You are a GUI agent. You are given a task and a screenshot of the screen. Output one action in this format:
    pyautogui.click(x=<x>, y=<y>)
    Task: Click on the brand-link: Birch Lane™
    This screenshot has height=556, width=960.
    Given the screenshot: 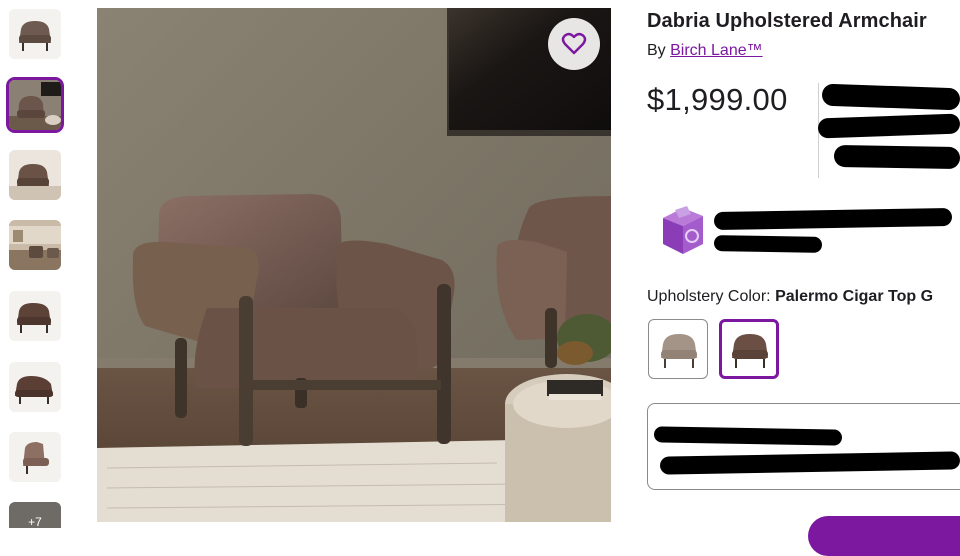 What is the action you would take?
    pyautogui.click(x=716, y=50)
    